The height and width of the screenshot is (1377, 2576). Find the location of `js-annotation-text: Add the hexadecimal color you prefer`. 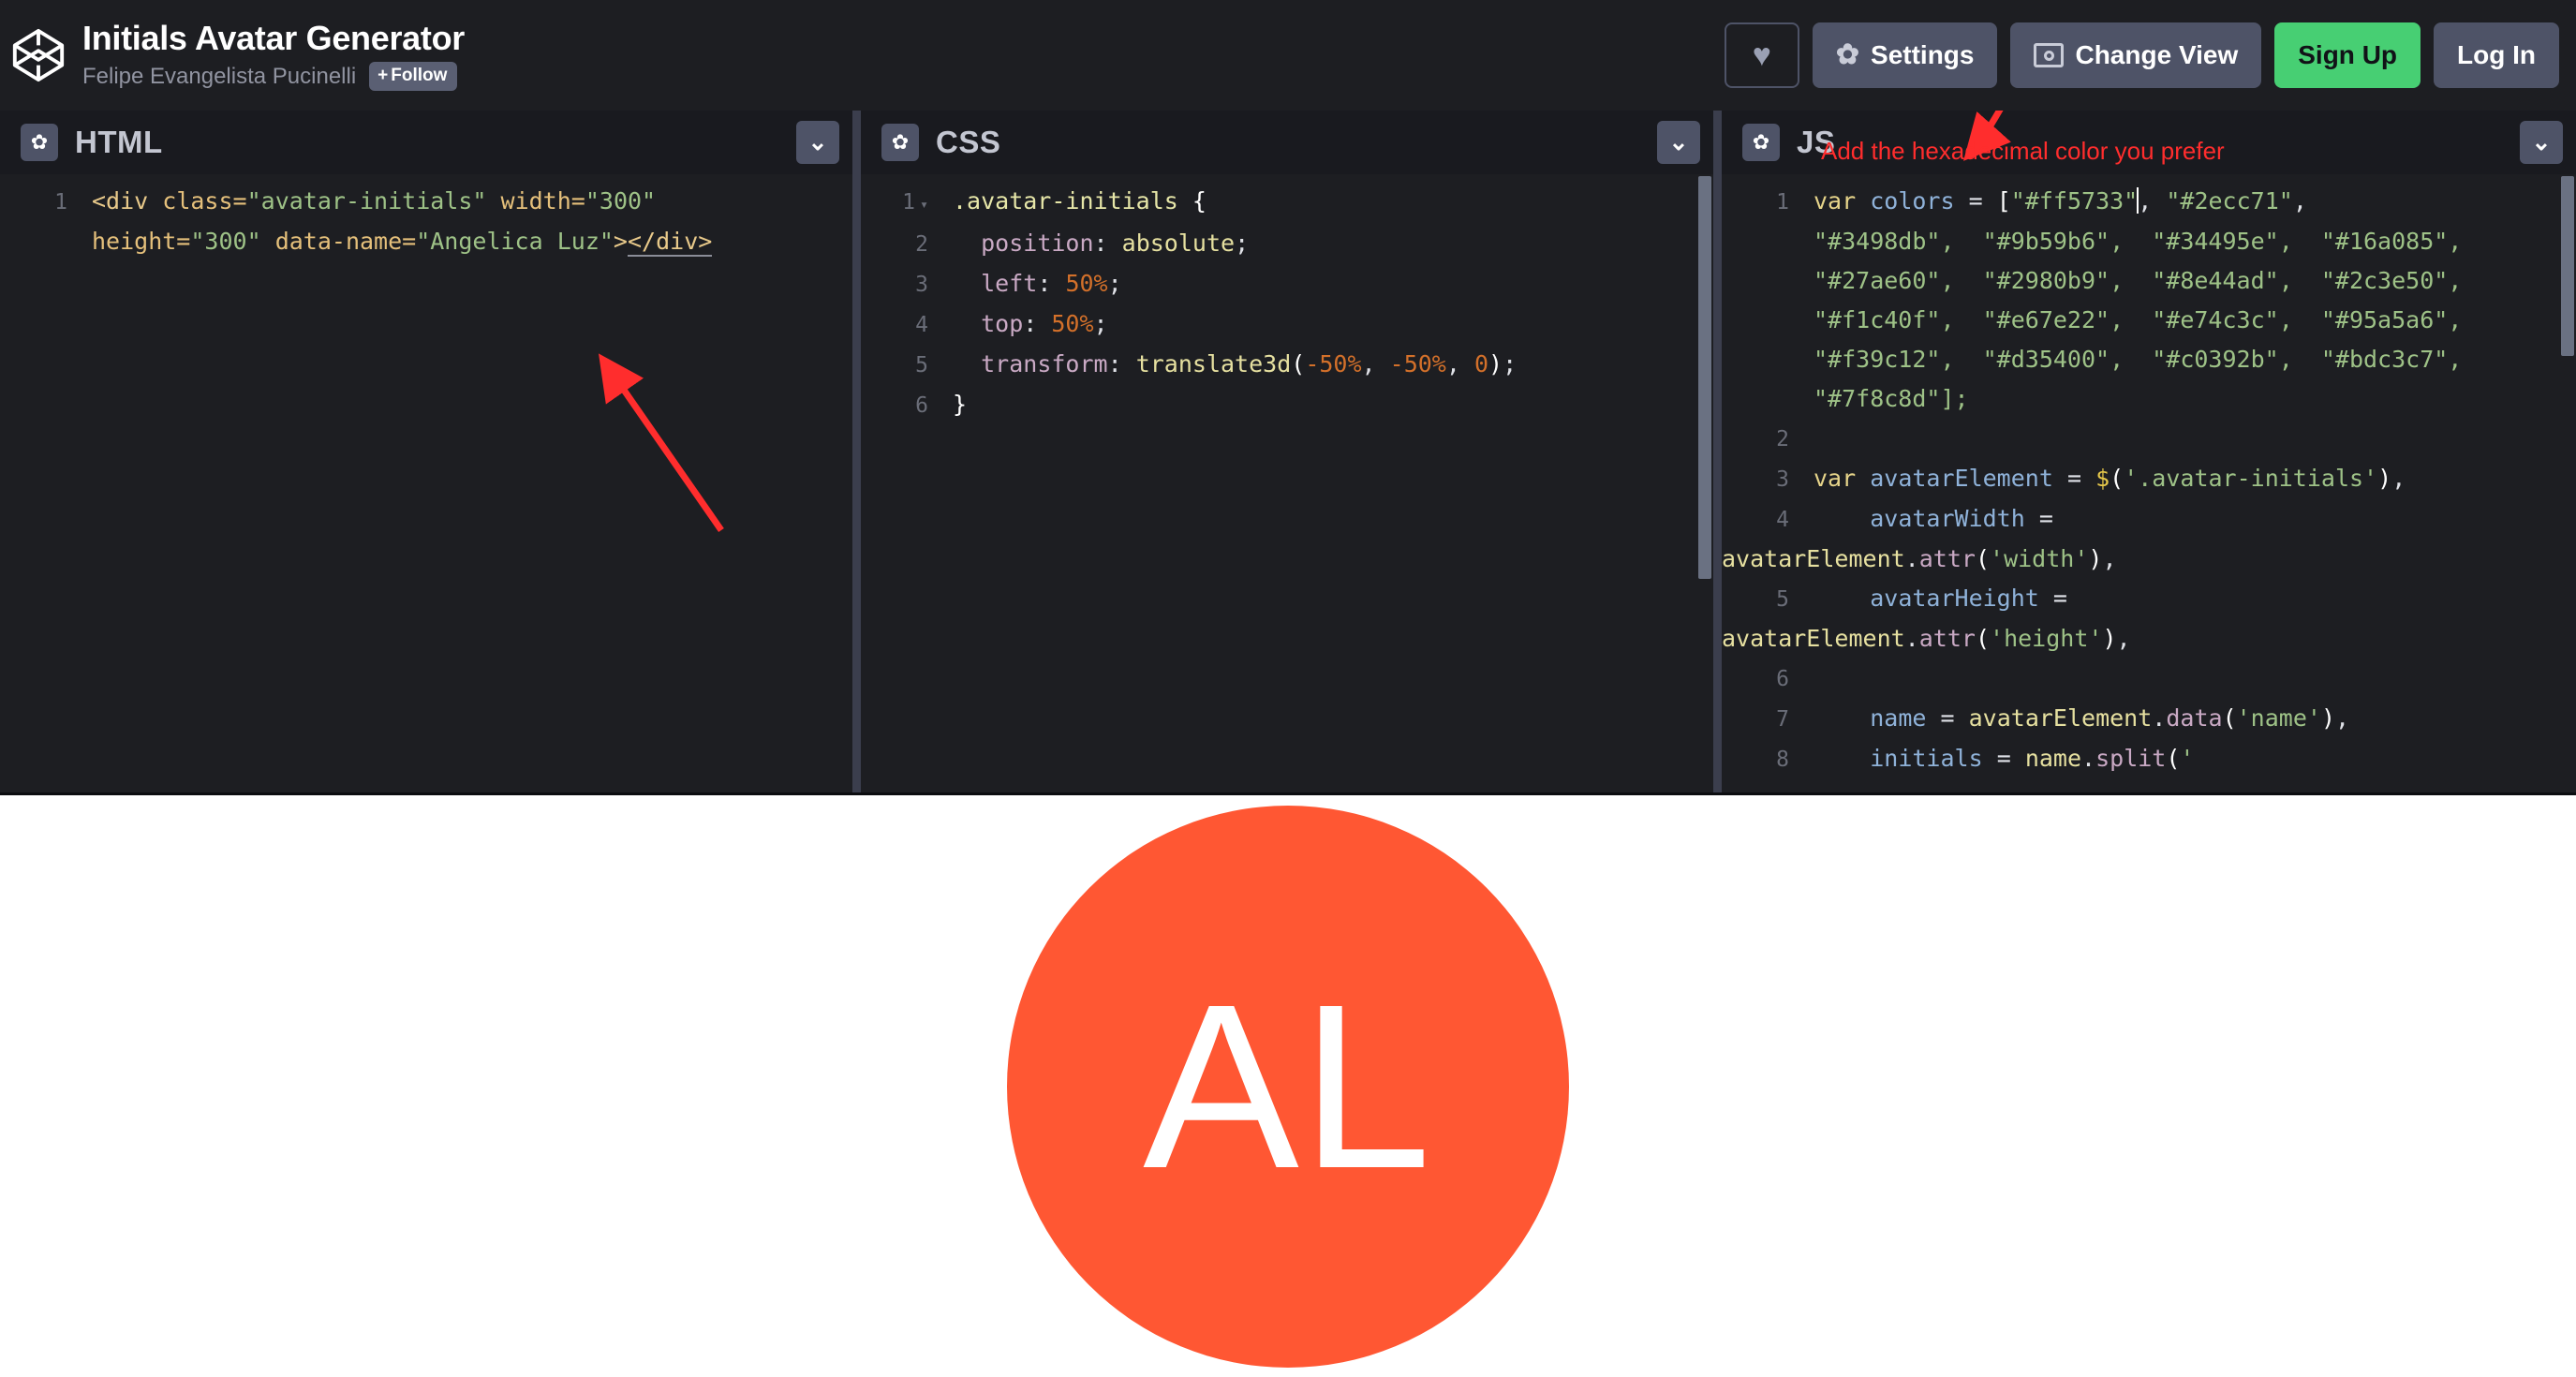

js-annotation-text: Add the hexadecimal color you prefer is located at coordinates (2023, 151).